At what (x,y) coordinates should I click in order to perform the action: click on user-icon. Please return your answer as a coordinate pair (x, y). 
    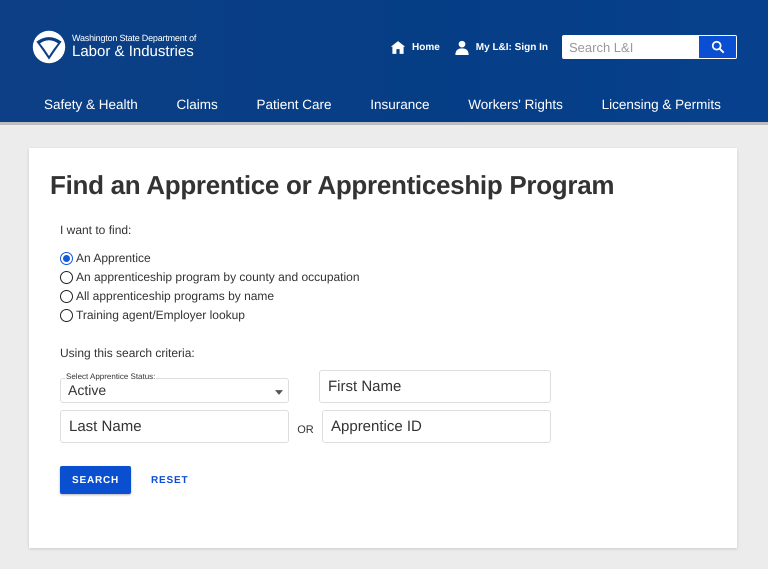
    Looking at the image, I should click on (462, 47).